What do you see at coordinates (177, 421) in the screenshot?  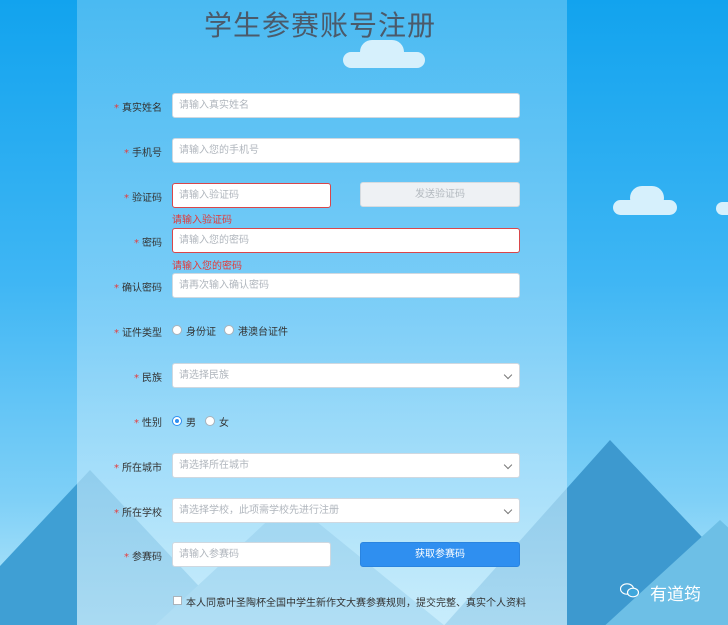 I see `male-radio` at bounding box center [177, 421].